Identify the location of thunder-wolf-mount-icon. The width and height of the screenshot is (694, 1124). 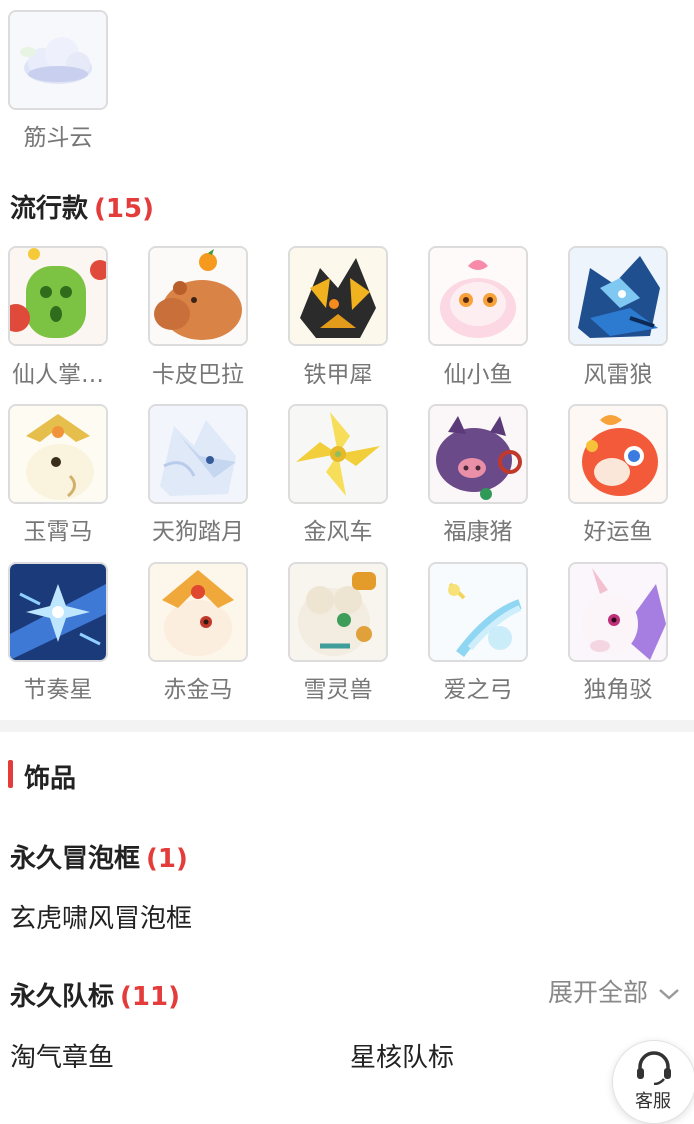
(618, 296).